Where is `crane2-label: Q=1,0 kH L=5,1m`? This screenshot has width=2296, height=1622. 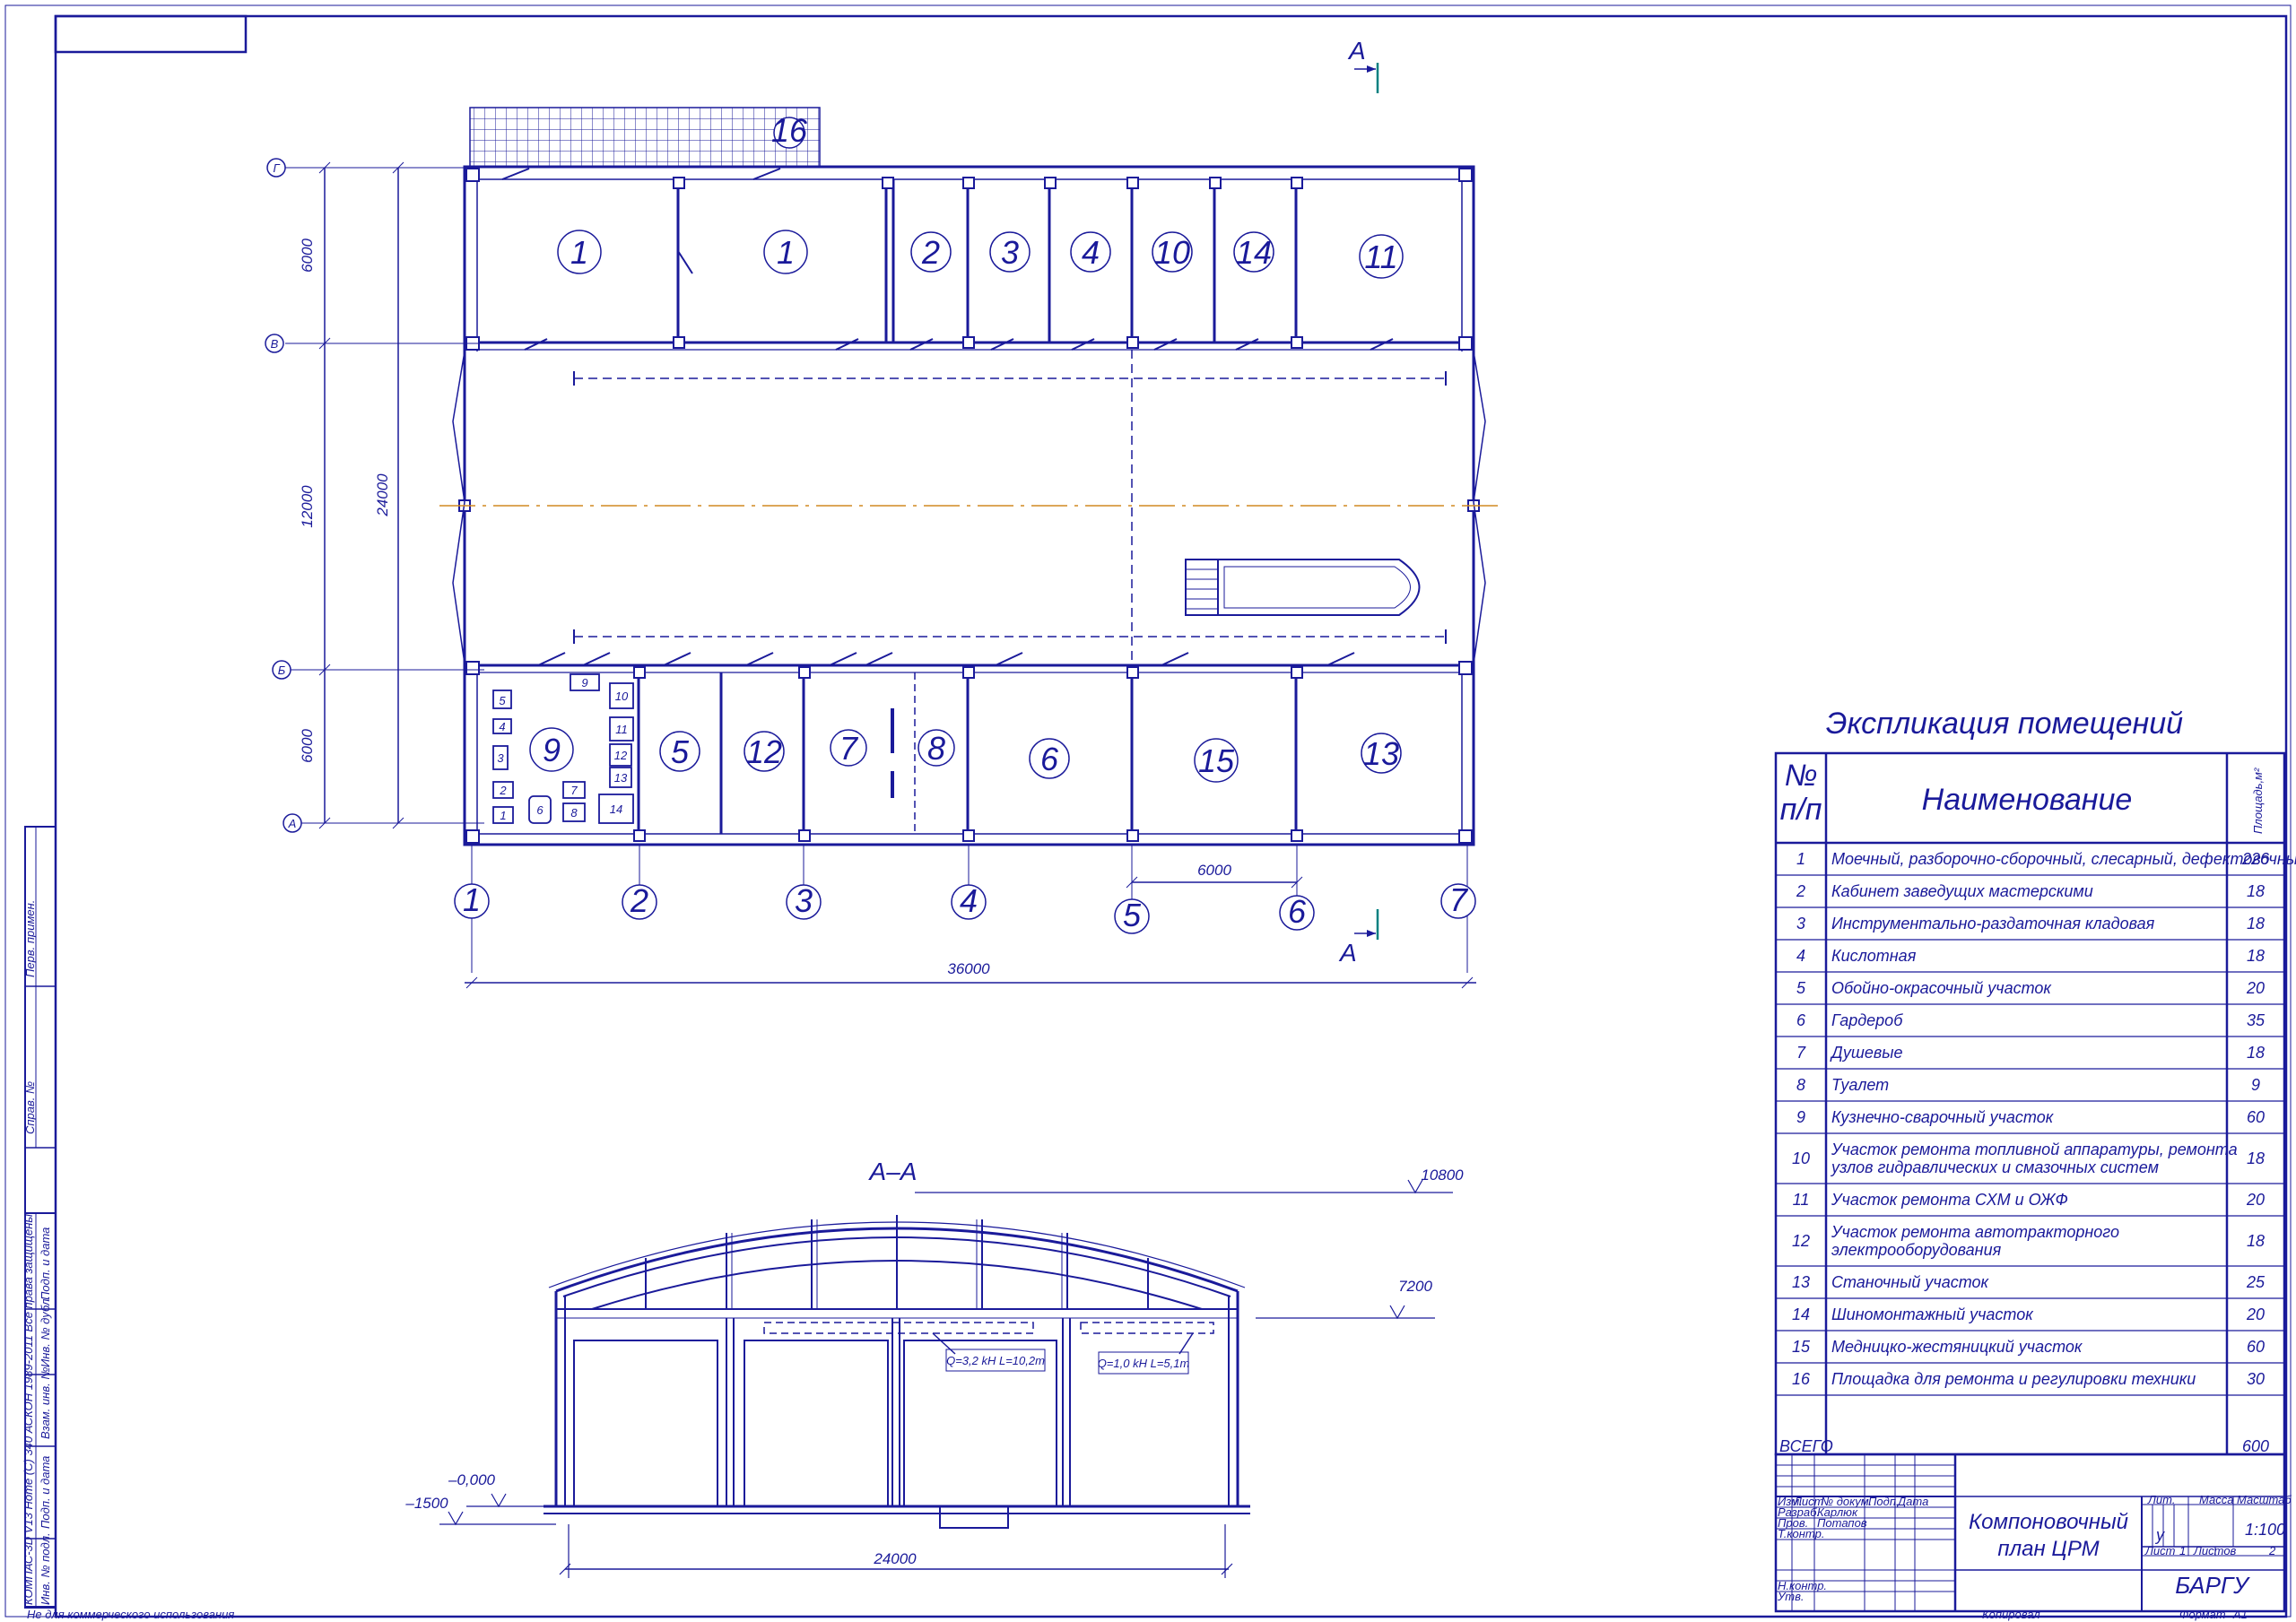
crane2-label: Q=1,0 kH L=5,1m is located at coordinates (1144, 1363).